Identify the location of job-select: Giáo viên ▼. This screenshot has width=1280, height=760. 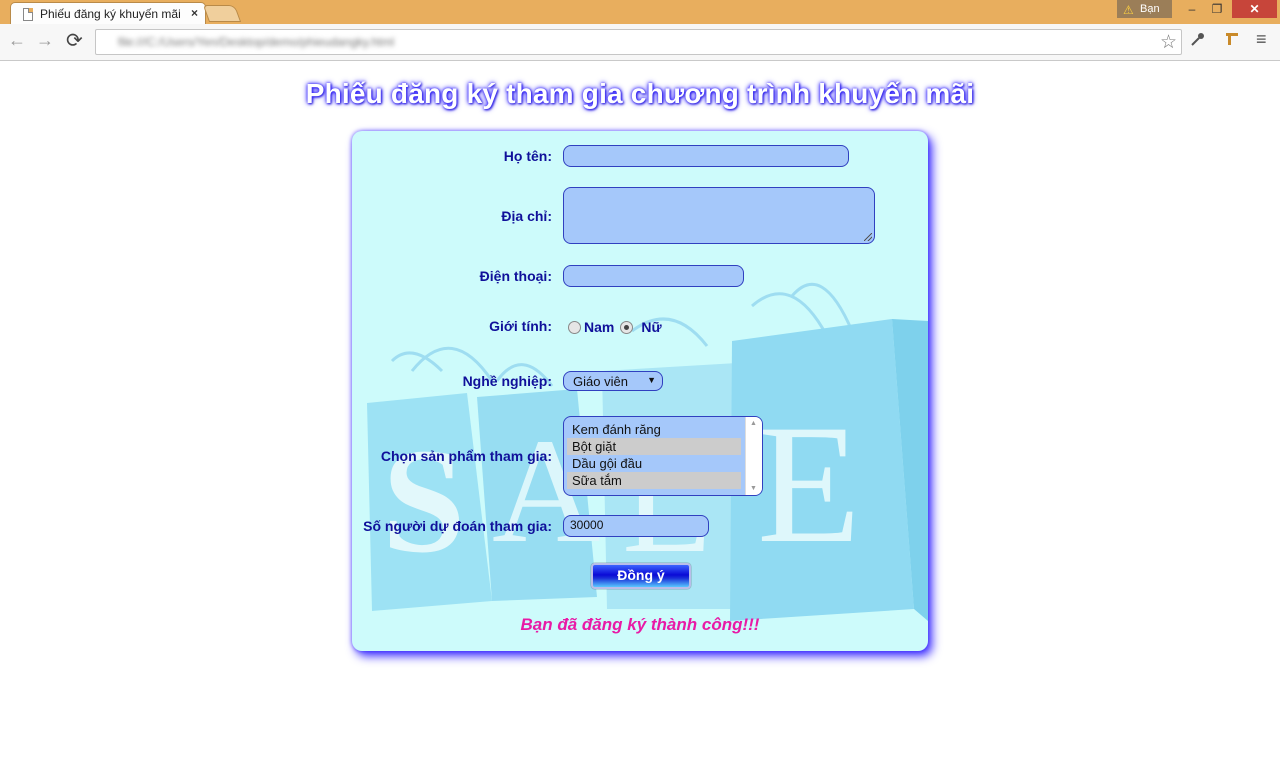
(613, 381).